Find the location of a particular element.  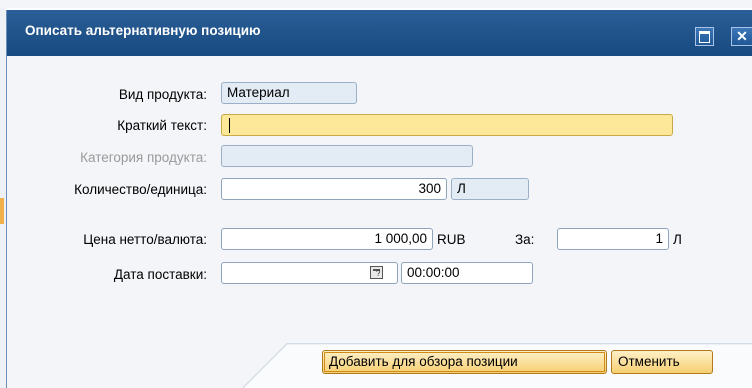

background-top is located at coordinates (376, 4).